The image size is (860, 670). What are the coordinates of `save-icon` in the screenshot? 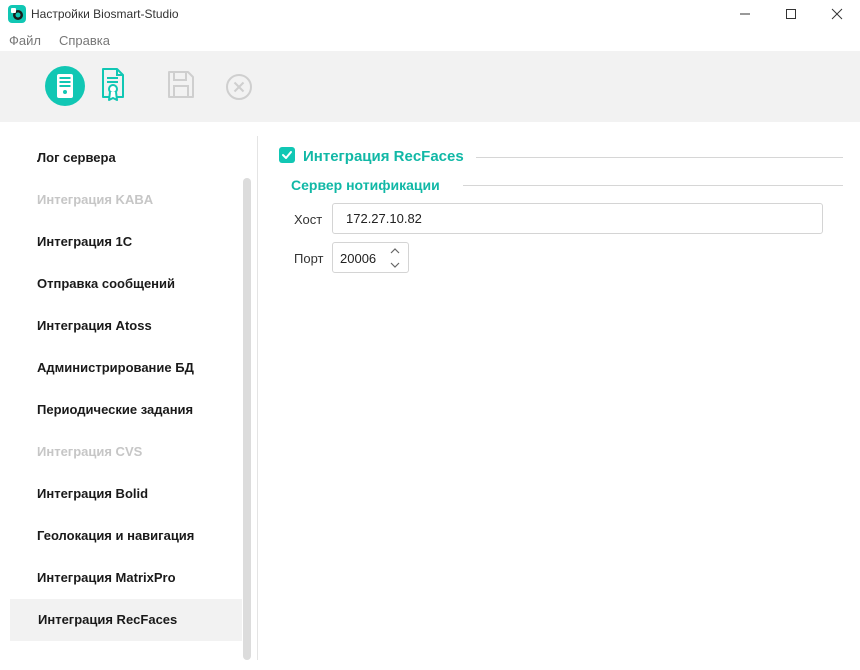 It's located at (181, 84).